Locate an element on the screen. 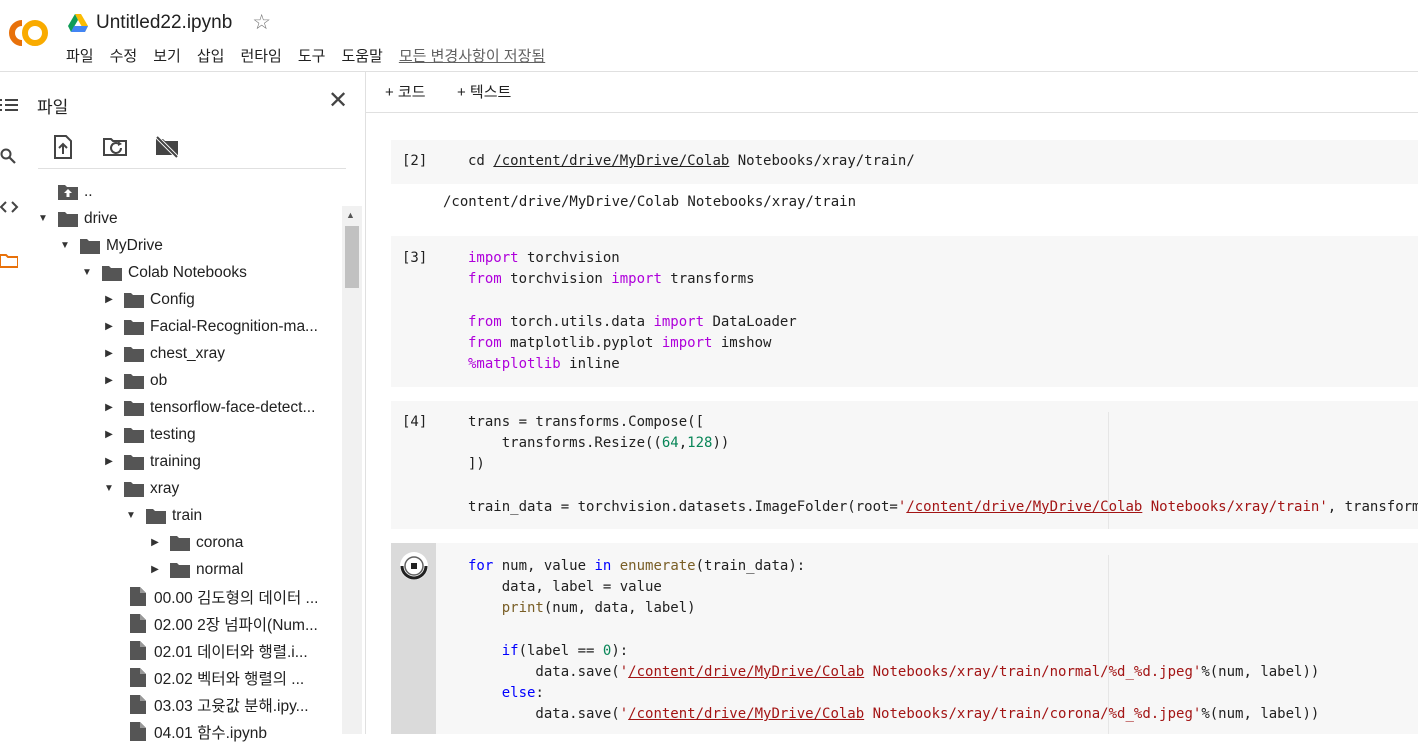 This screenshot has width=1418, height=745. menu-help: 도움말 is located at coordinates (361, 55).